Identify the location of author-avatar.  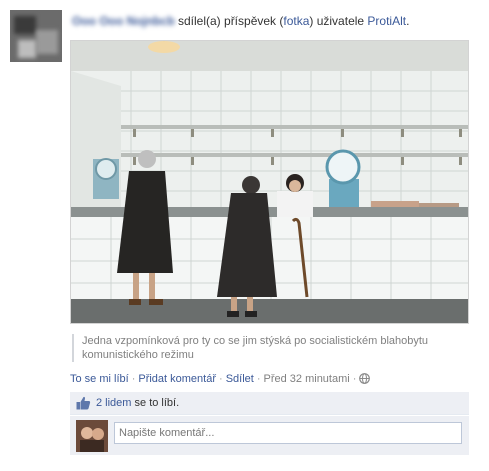
(36, 36).